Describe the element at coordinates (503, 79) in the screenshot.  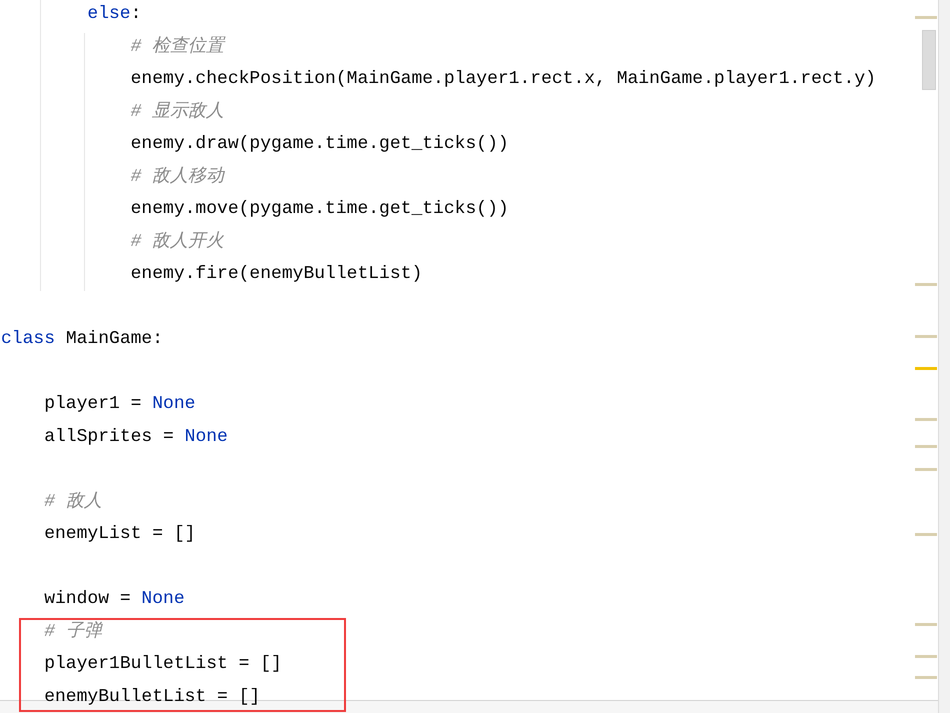
I see `code-line: enemy.checkPosition(MainGame.player1.rect.x, MainGame.player1.rect.y)` at that location.